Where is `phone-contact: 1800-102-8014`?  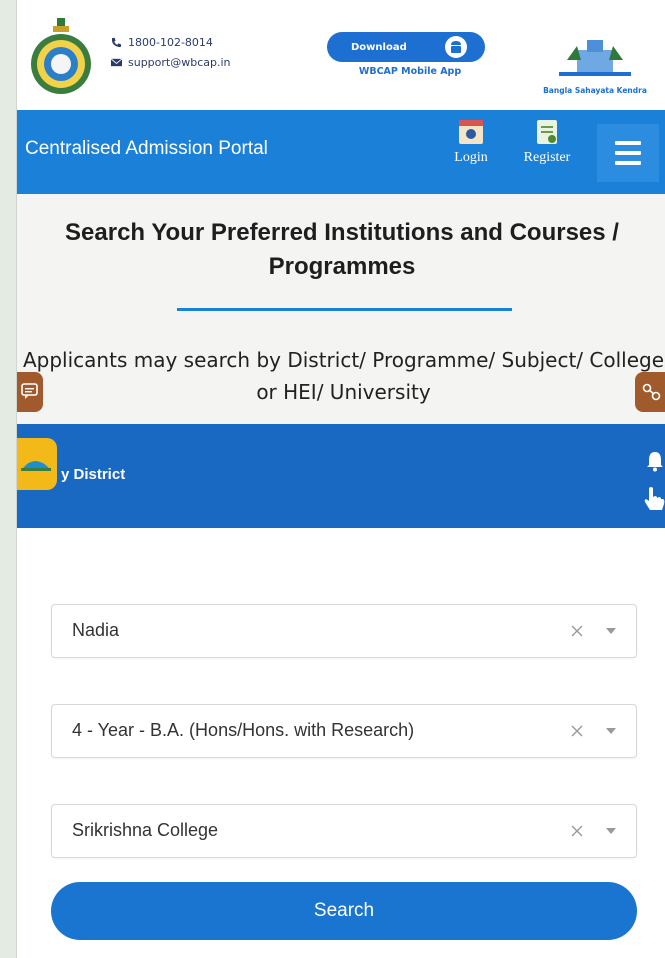
phone-contact: 1800-102-8014 is located at coordinates (162, 42).